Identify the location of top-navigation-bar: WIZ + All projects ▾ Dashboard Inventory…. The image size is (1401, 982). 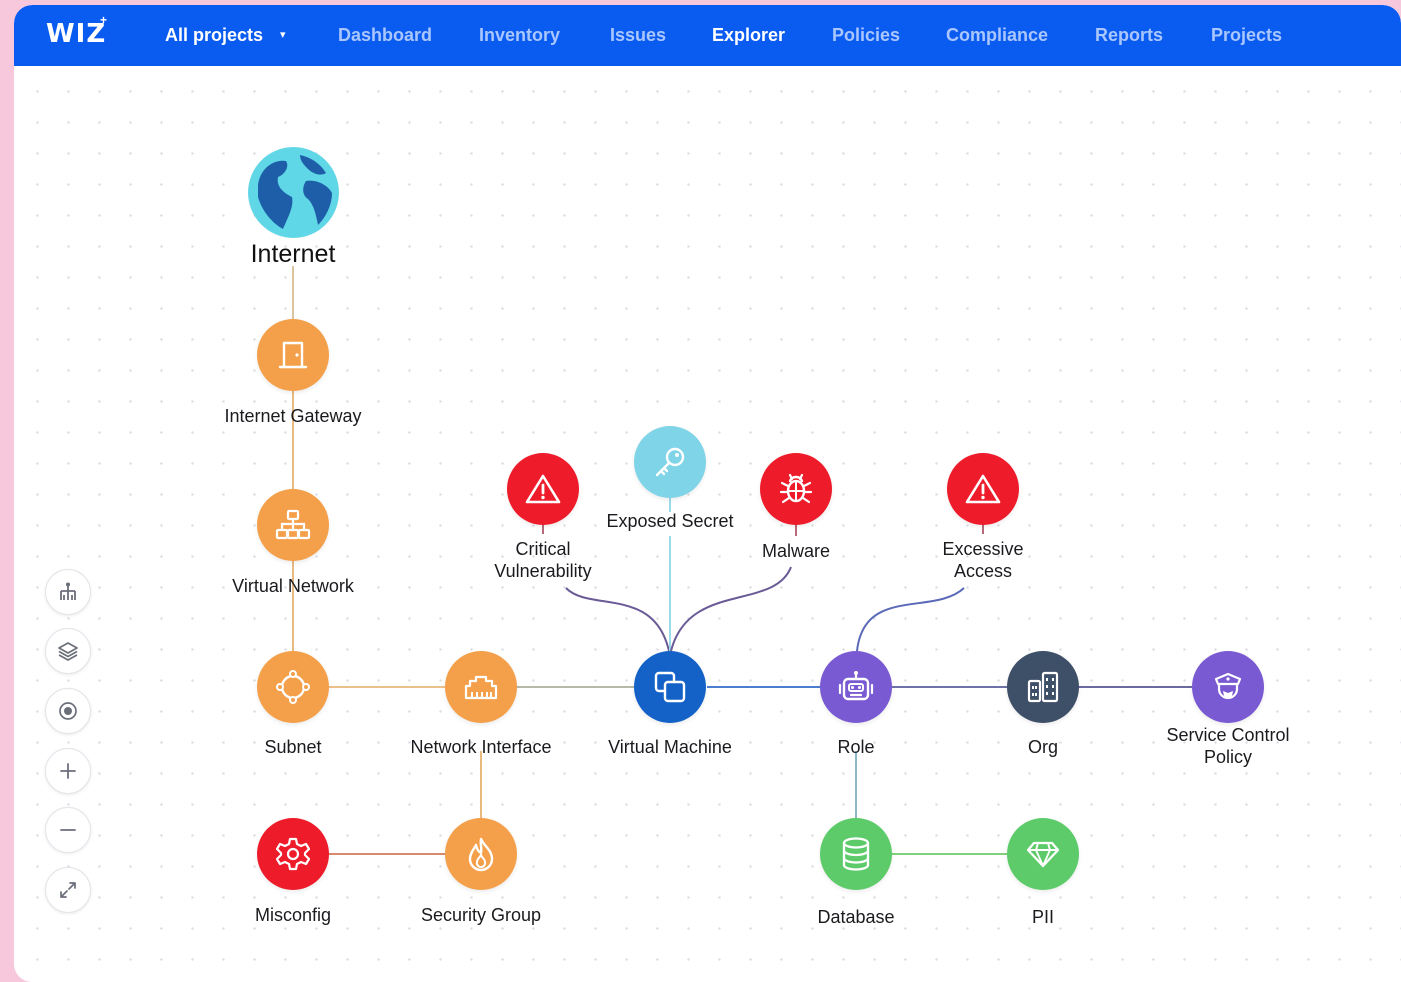
(707, 35).